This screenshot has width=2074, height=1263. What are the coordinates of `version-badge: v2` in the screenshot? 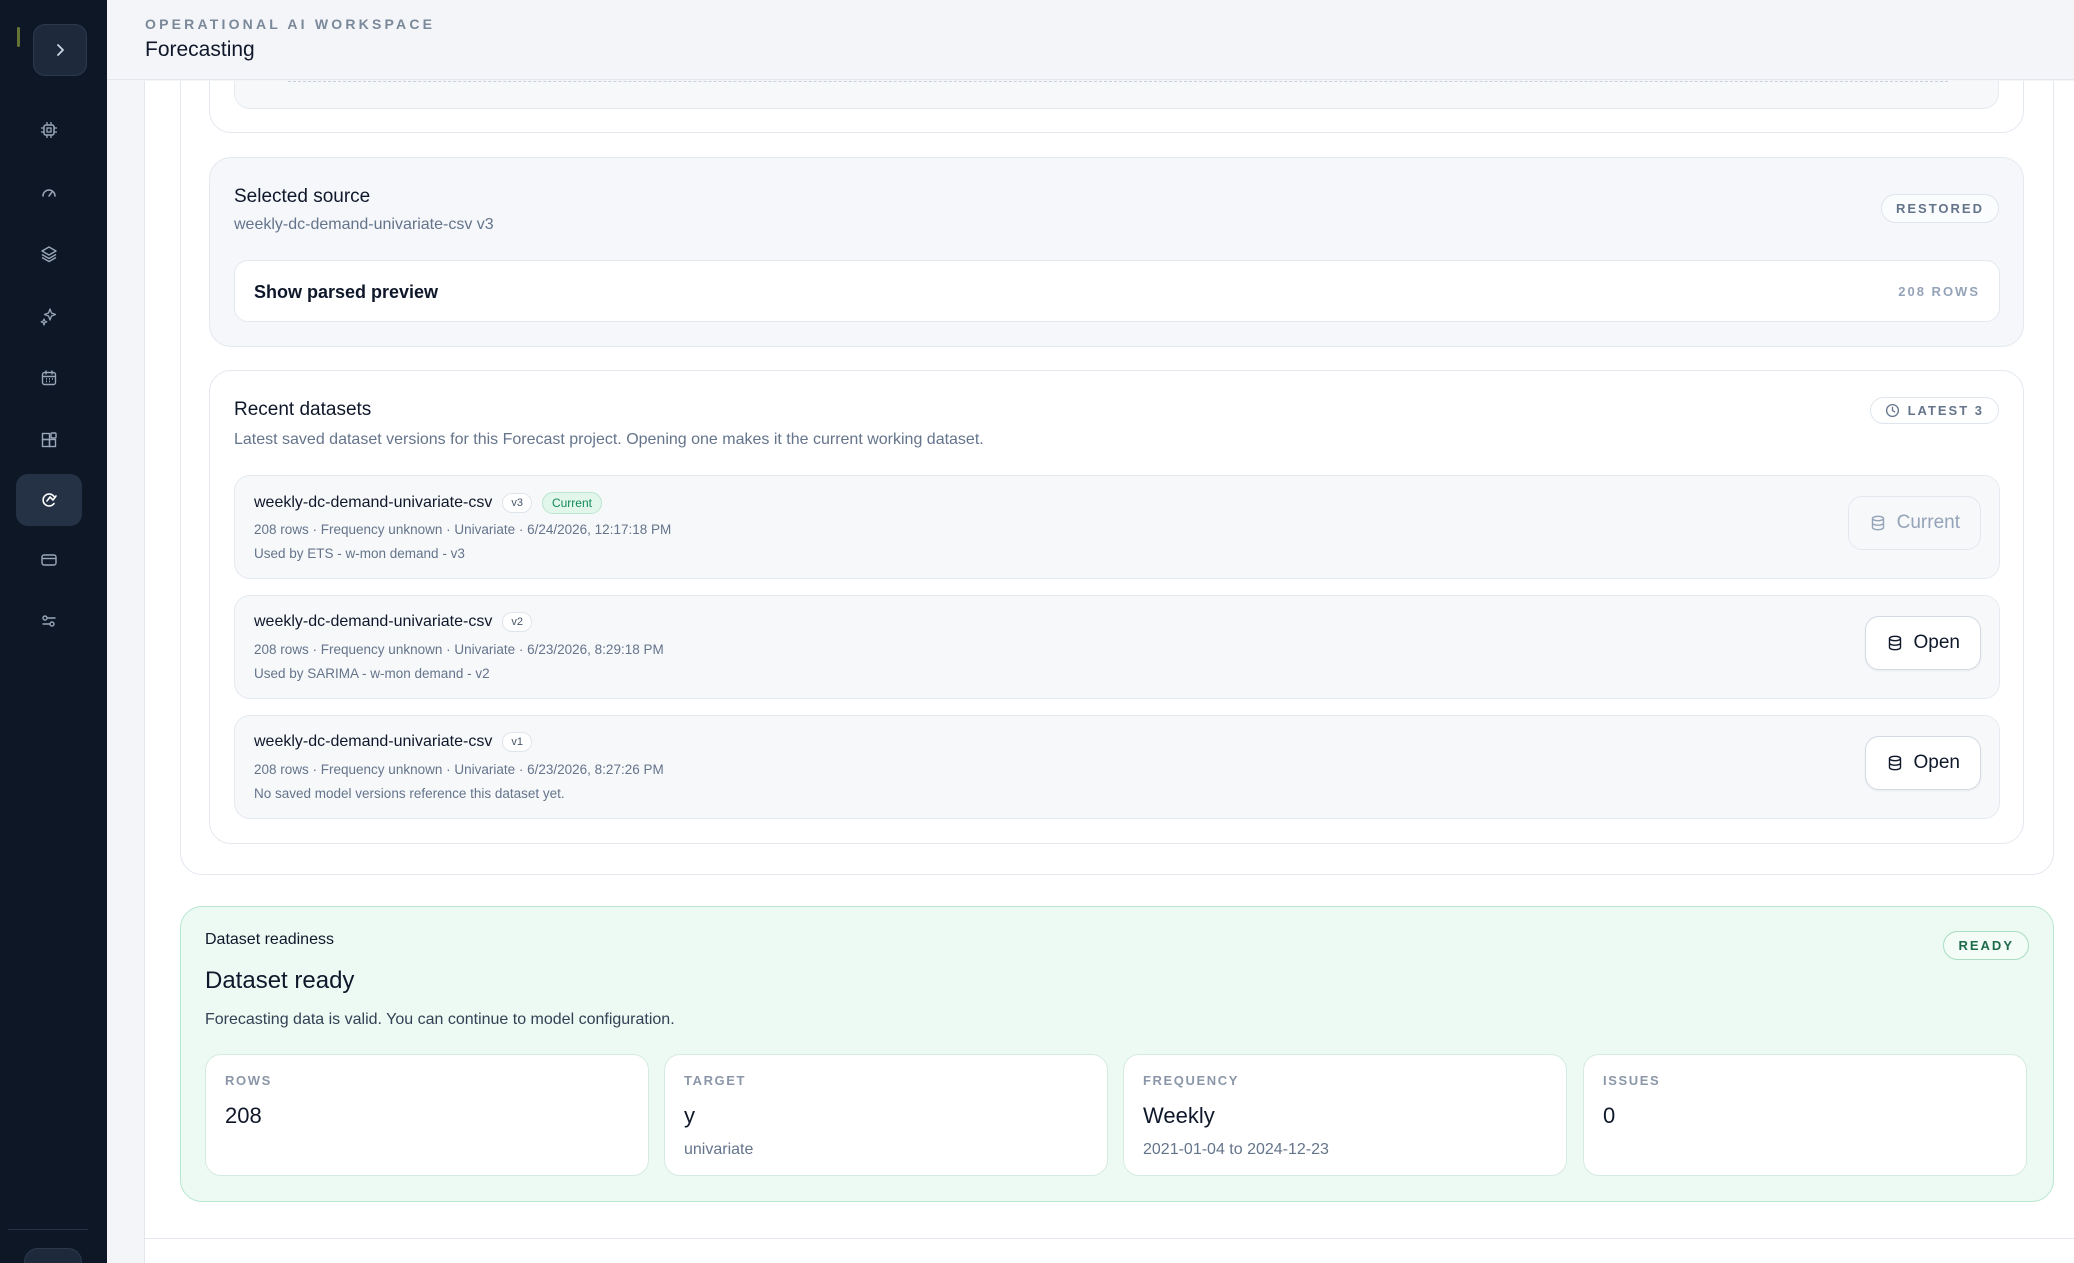 It's located at (517, 622).